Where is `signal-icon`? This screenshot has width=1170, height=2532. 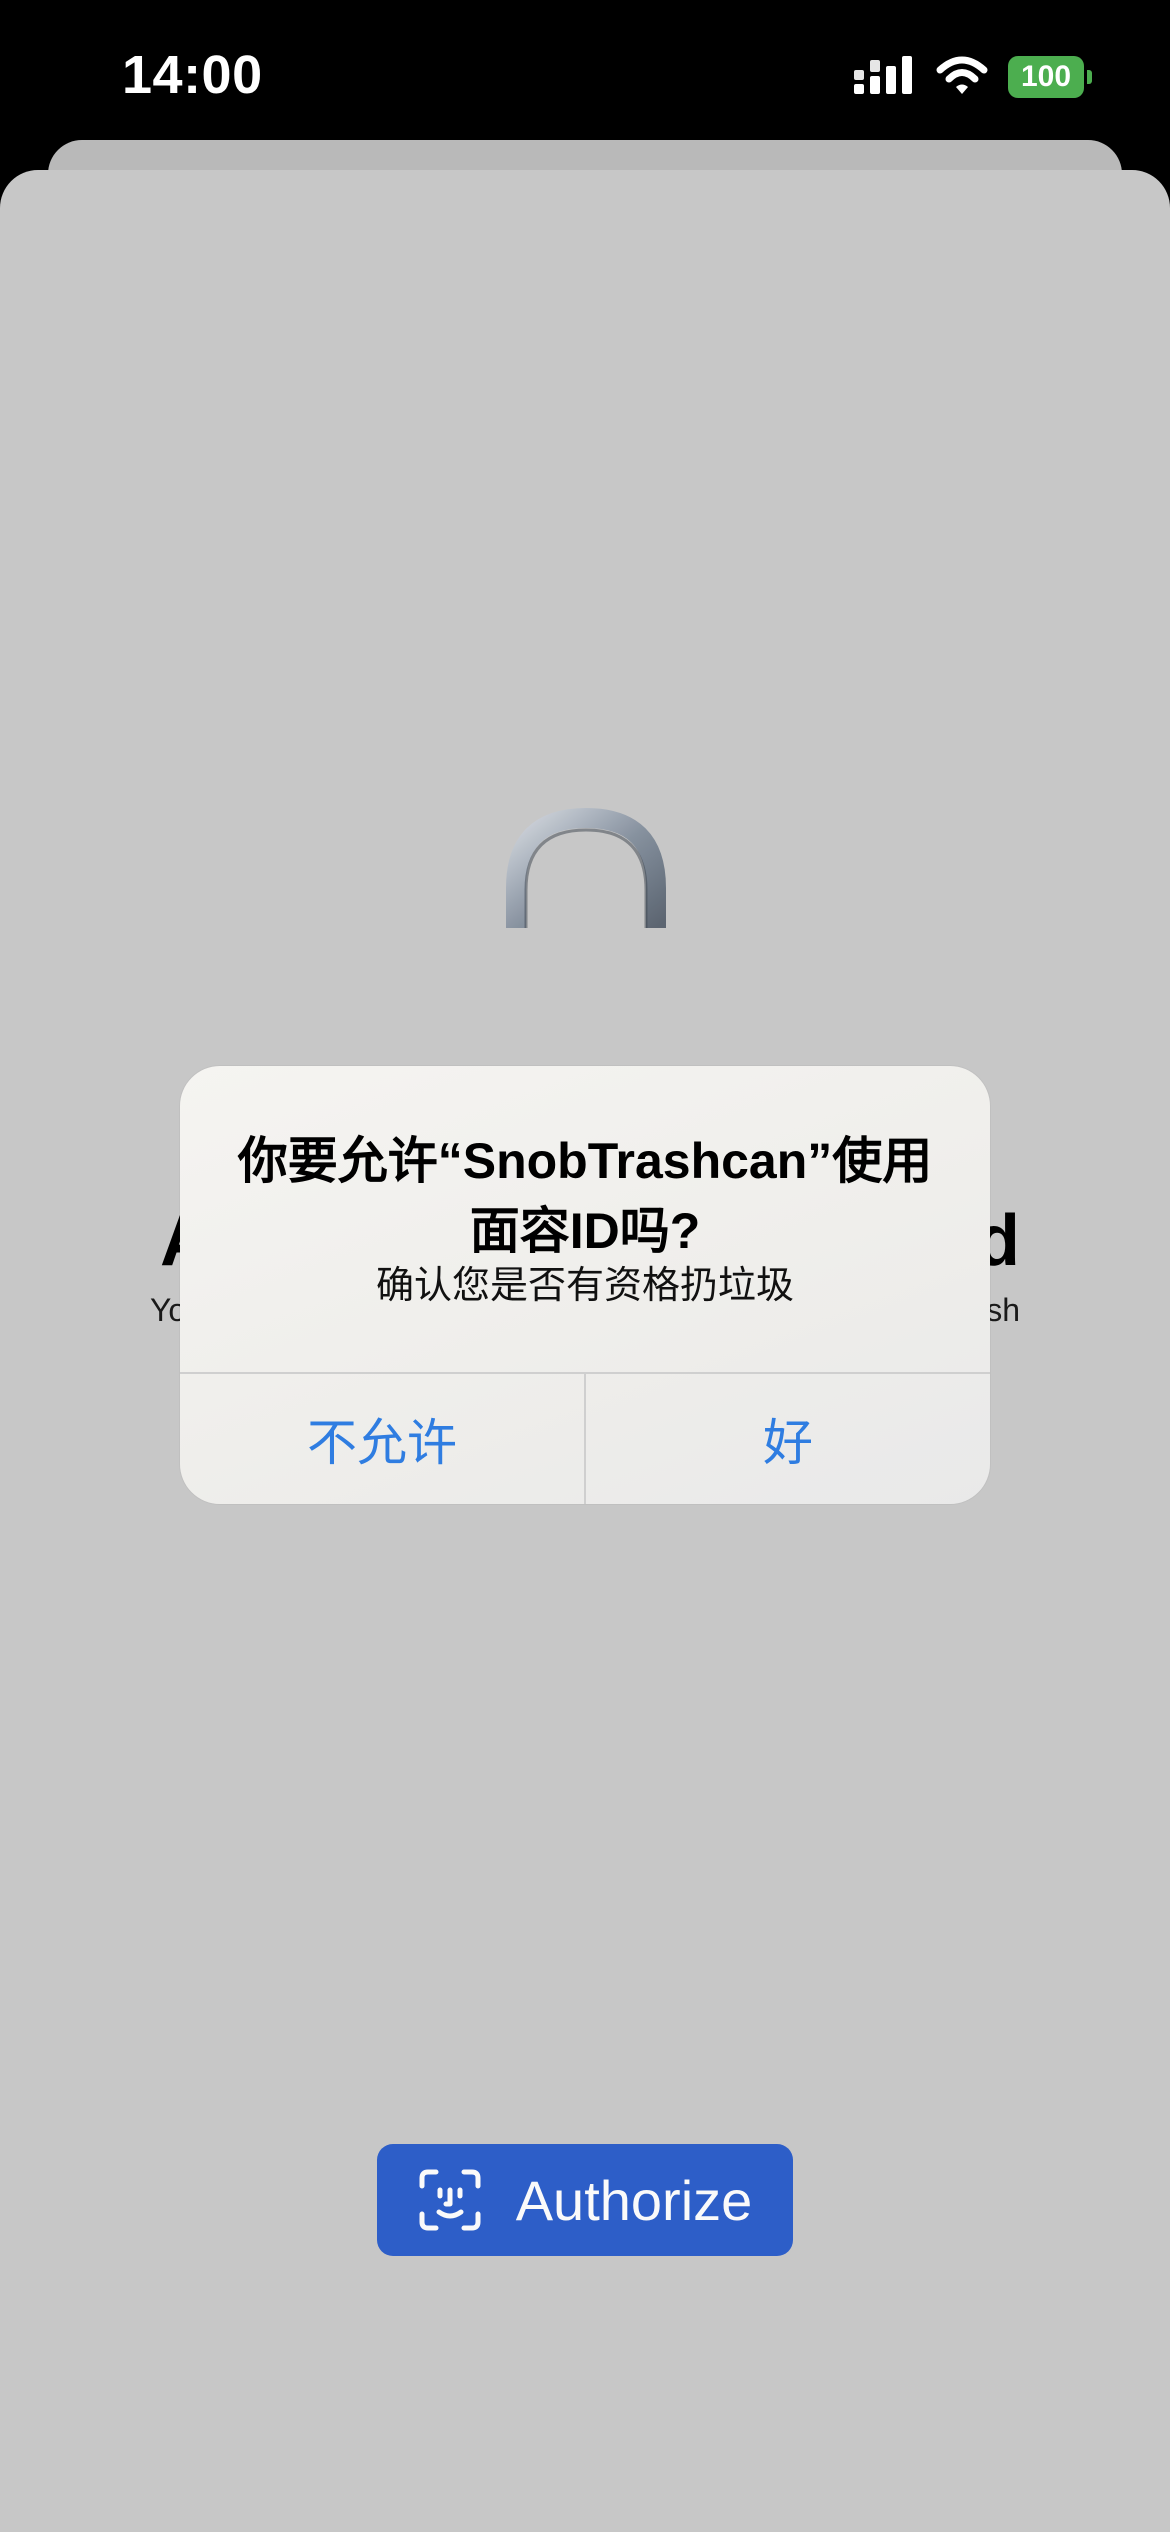 signal-icon is located at coordinates (883, 75).